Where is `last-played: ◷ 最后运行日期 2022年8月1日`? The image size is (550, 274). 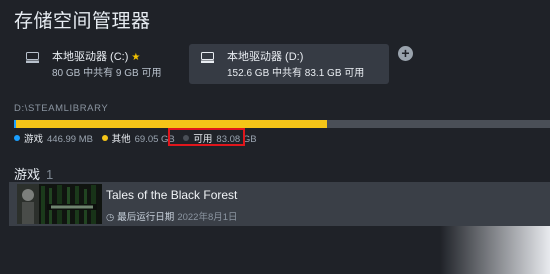 last-played: ◷ 最后运行日期 2022年8月1日 is located at coordinates (172, 217).